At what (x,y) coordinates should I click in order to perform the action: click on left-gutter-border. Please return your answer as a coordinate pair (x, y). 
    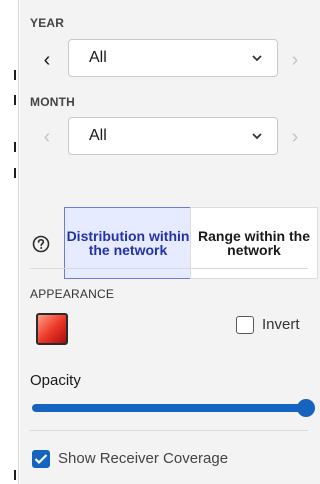
    Looking at the image, I should click on (18, 242).